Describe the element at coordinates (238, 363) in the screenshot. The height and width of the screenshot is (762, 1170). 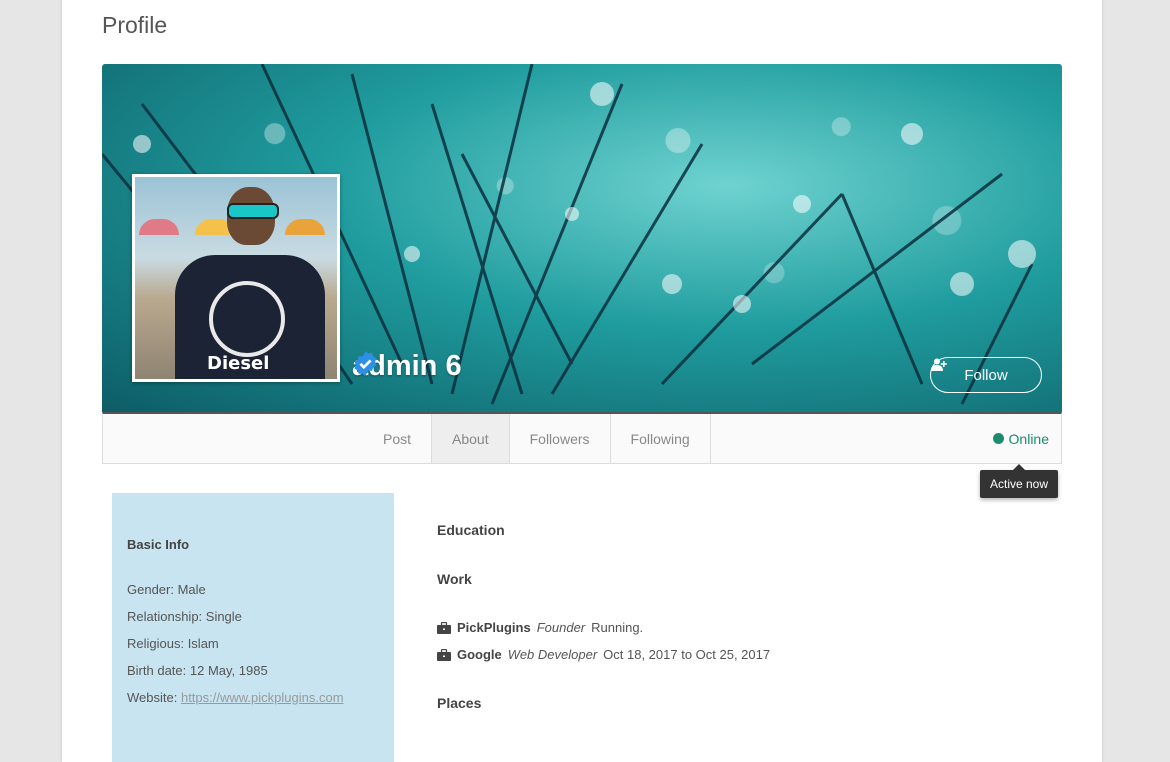
I see `avatar-shirt-text: Diesel` at that location.